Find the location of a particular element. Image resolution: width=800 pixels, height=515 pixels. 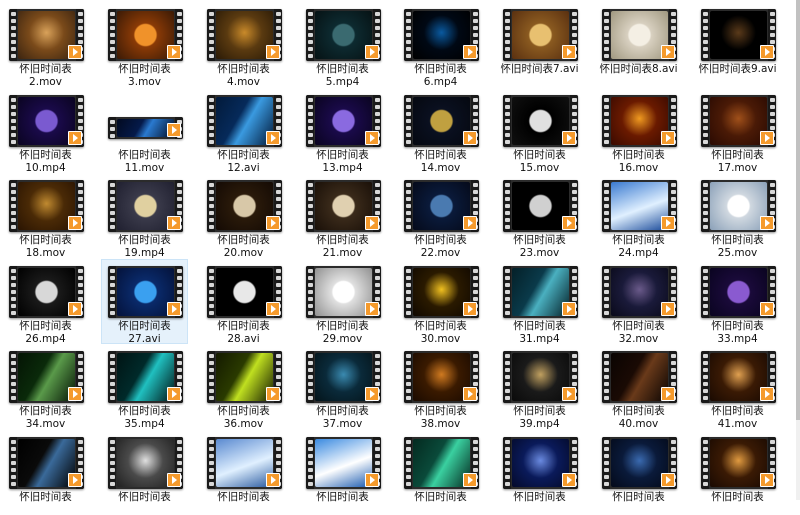

video-file-item: 怀旧时间表 38.mov is located at coordinates (440, 387).